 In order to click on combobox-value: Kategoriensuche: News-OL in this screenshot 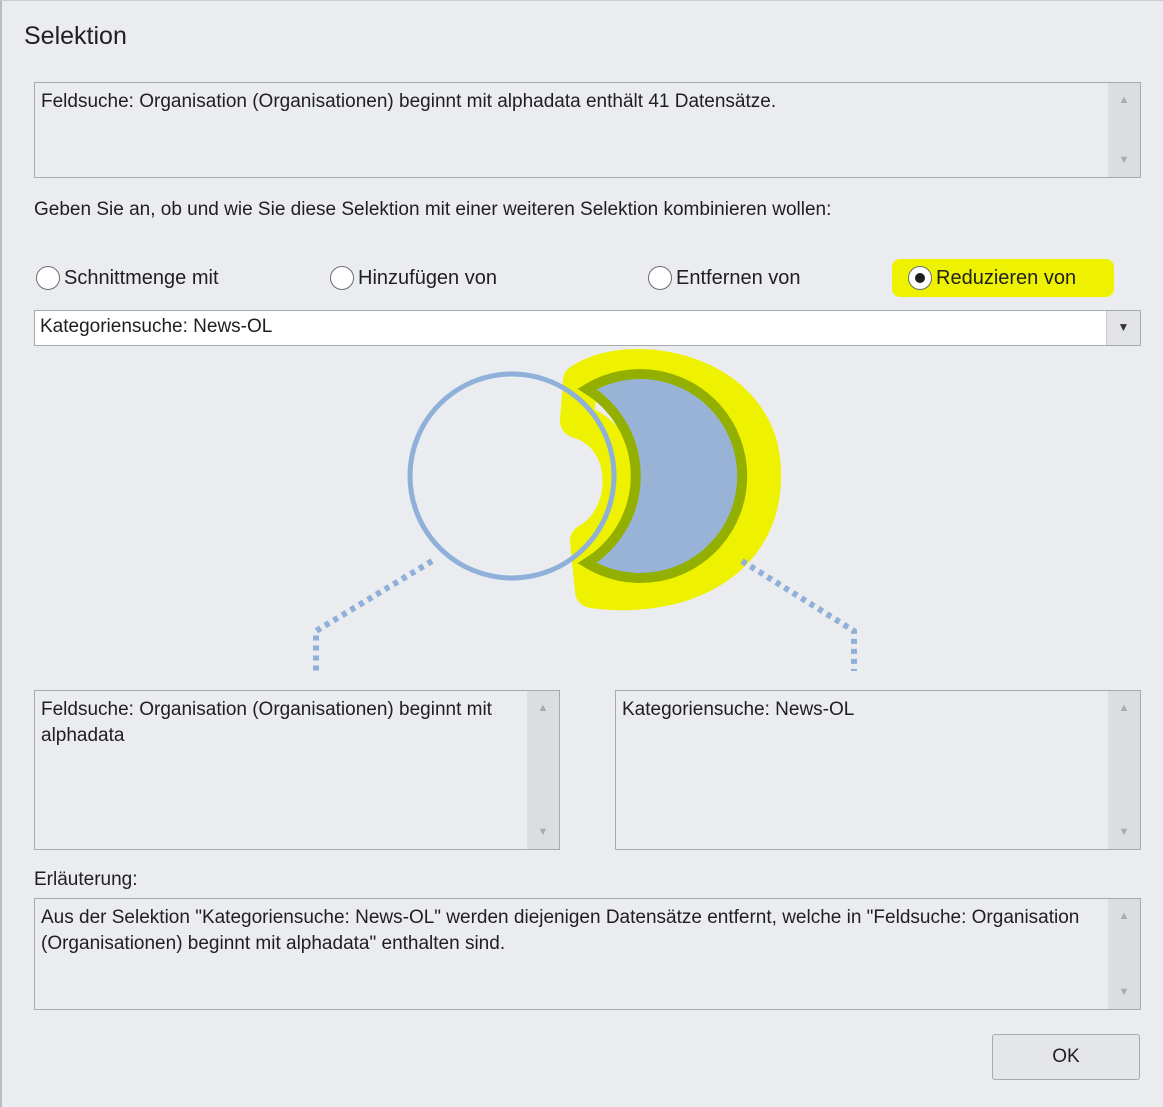, I will do `click(156, 326)`.